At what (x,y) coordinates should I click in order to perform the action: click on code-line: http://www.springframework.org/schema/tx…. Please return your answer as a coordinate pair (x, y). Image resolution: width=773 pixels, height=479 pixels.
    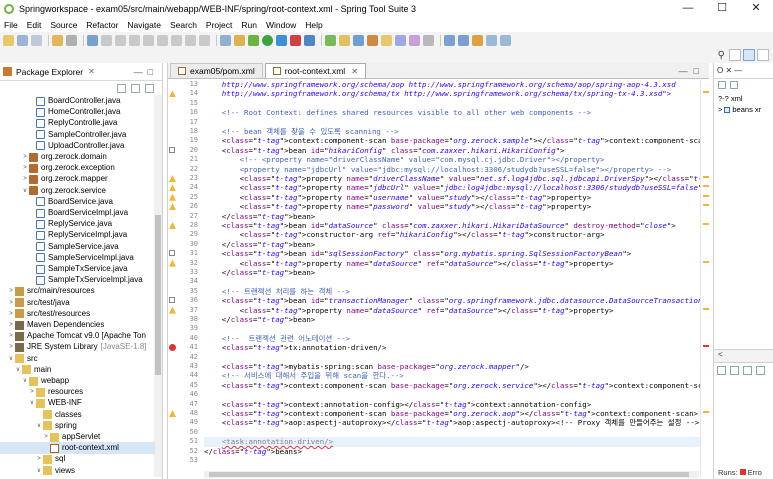
    Looking at the image, I should click on (437, 93).